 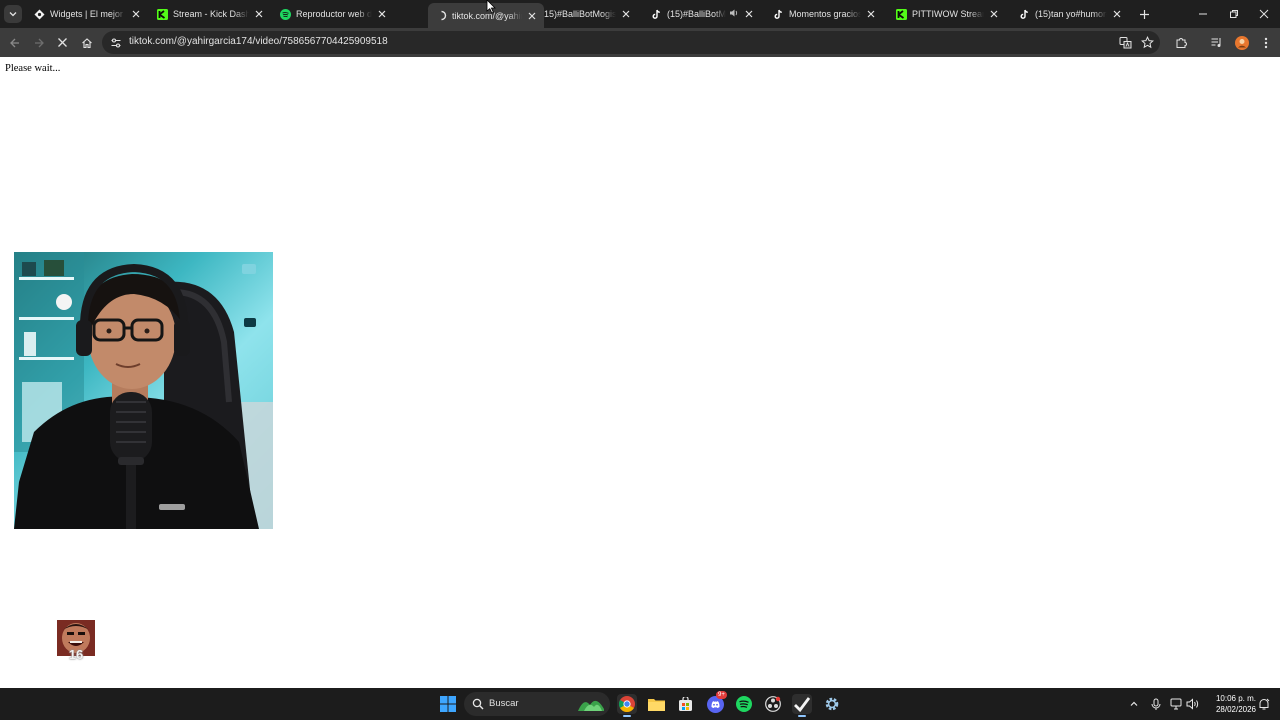 I want to click on tab-title: Momentos graciosos, so click(x=825, y=14).